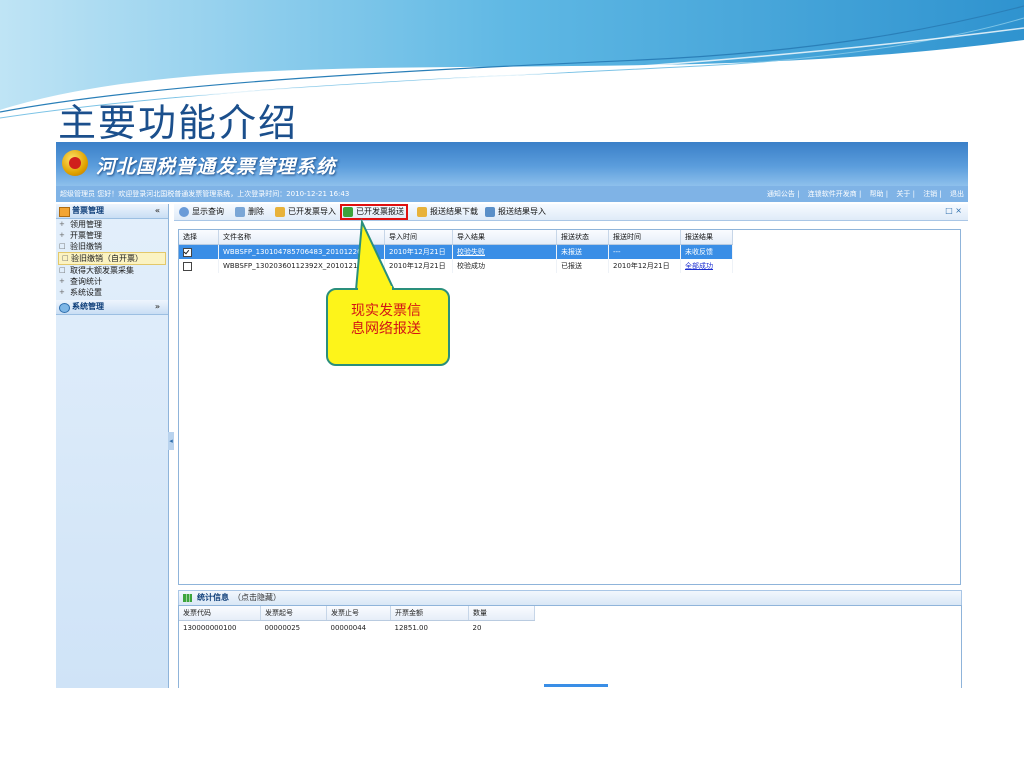  What do you see at coordinates (301, 237) in the screenshot?
I see `col-filename: 文件名称` at bounding box center [301, 237].